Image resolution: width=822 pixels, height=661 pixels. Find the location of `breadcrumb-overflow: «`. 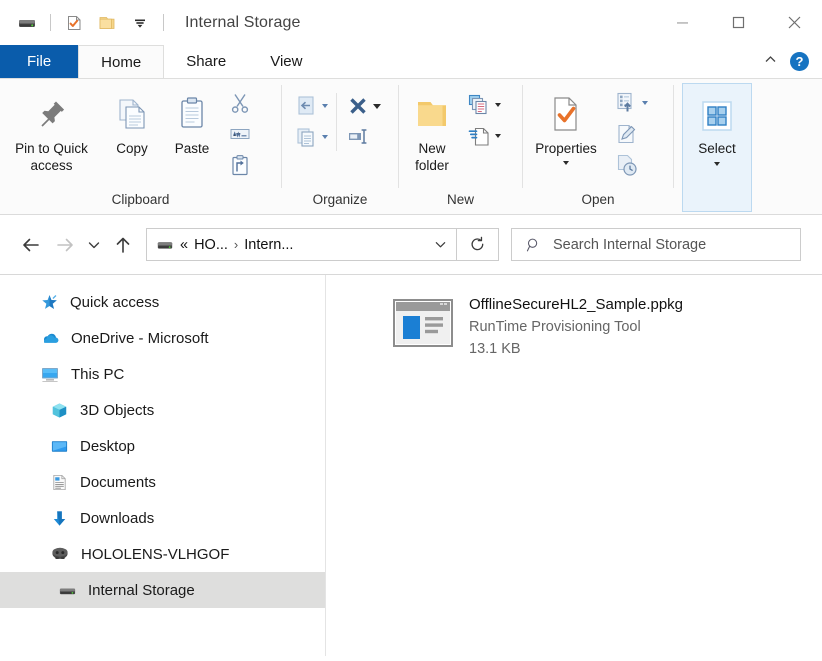

breadcrumb-overflow: « is located at coordinates (184, 245).